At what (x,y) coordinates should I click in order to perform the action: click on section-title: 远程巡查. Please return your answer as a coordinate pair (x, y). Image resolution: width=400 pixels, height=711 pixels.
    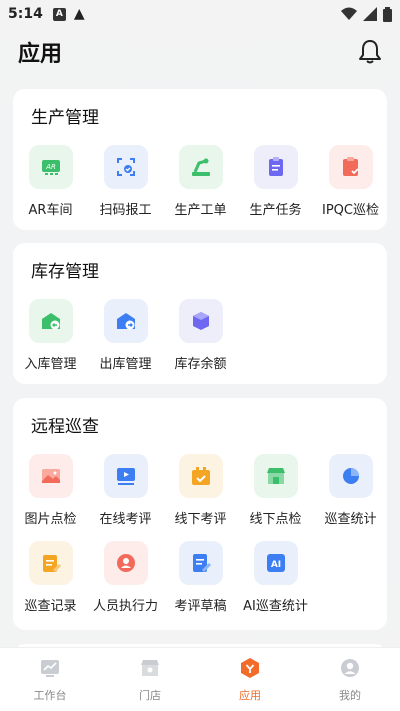
    Looking at the image, I should click on (65, 427).